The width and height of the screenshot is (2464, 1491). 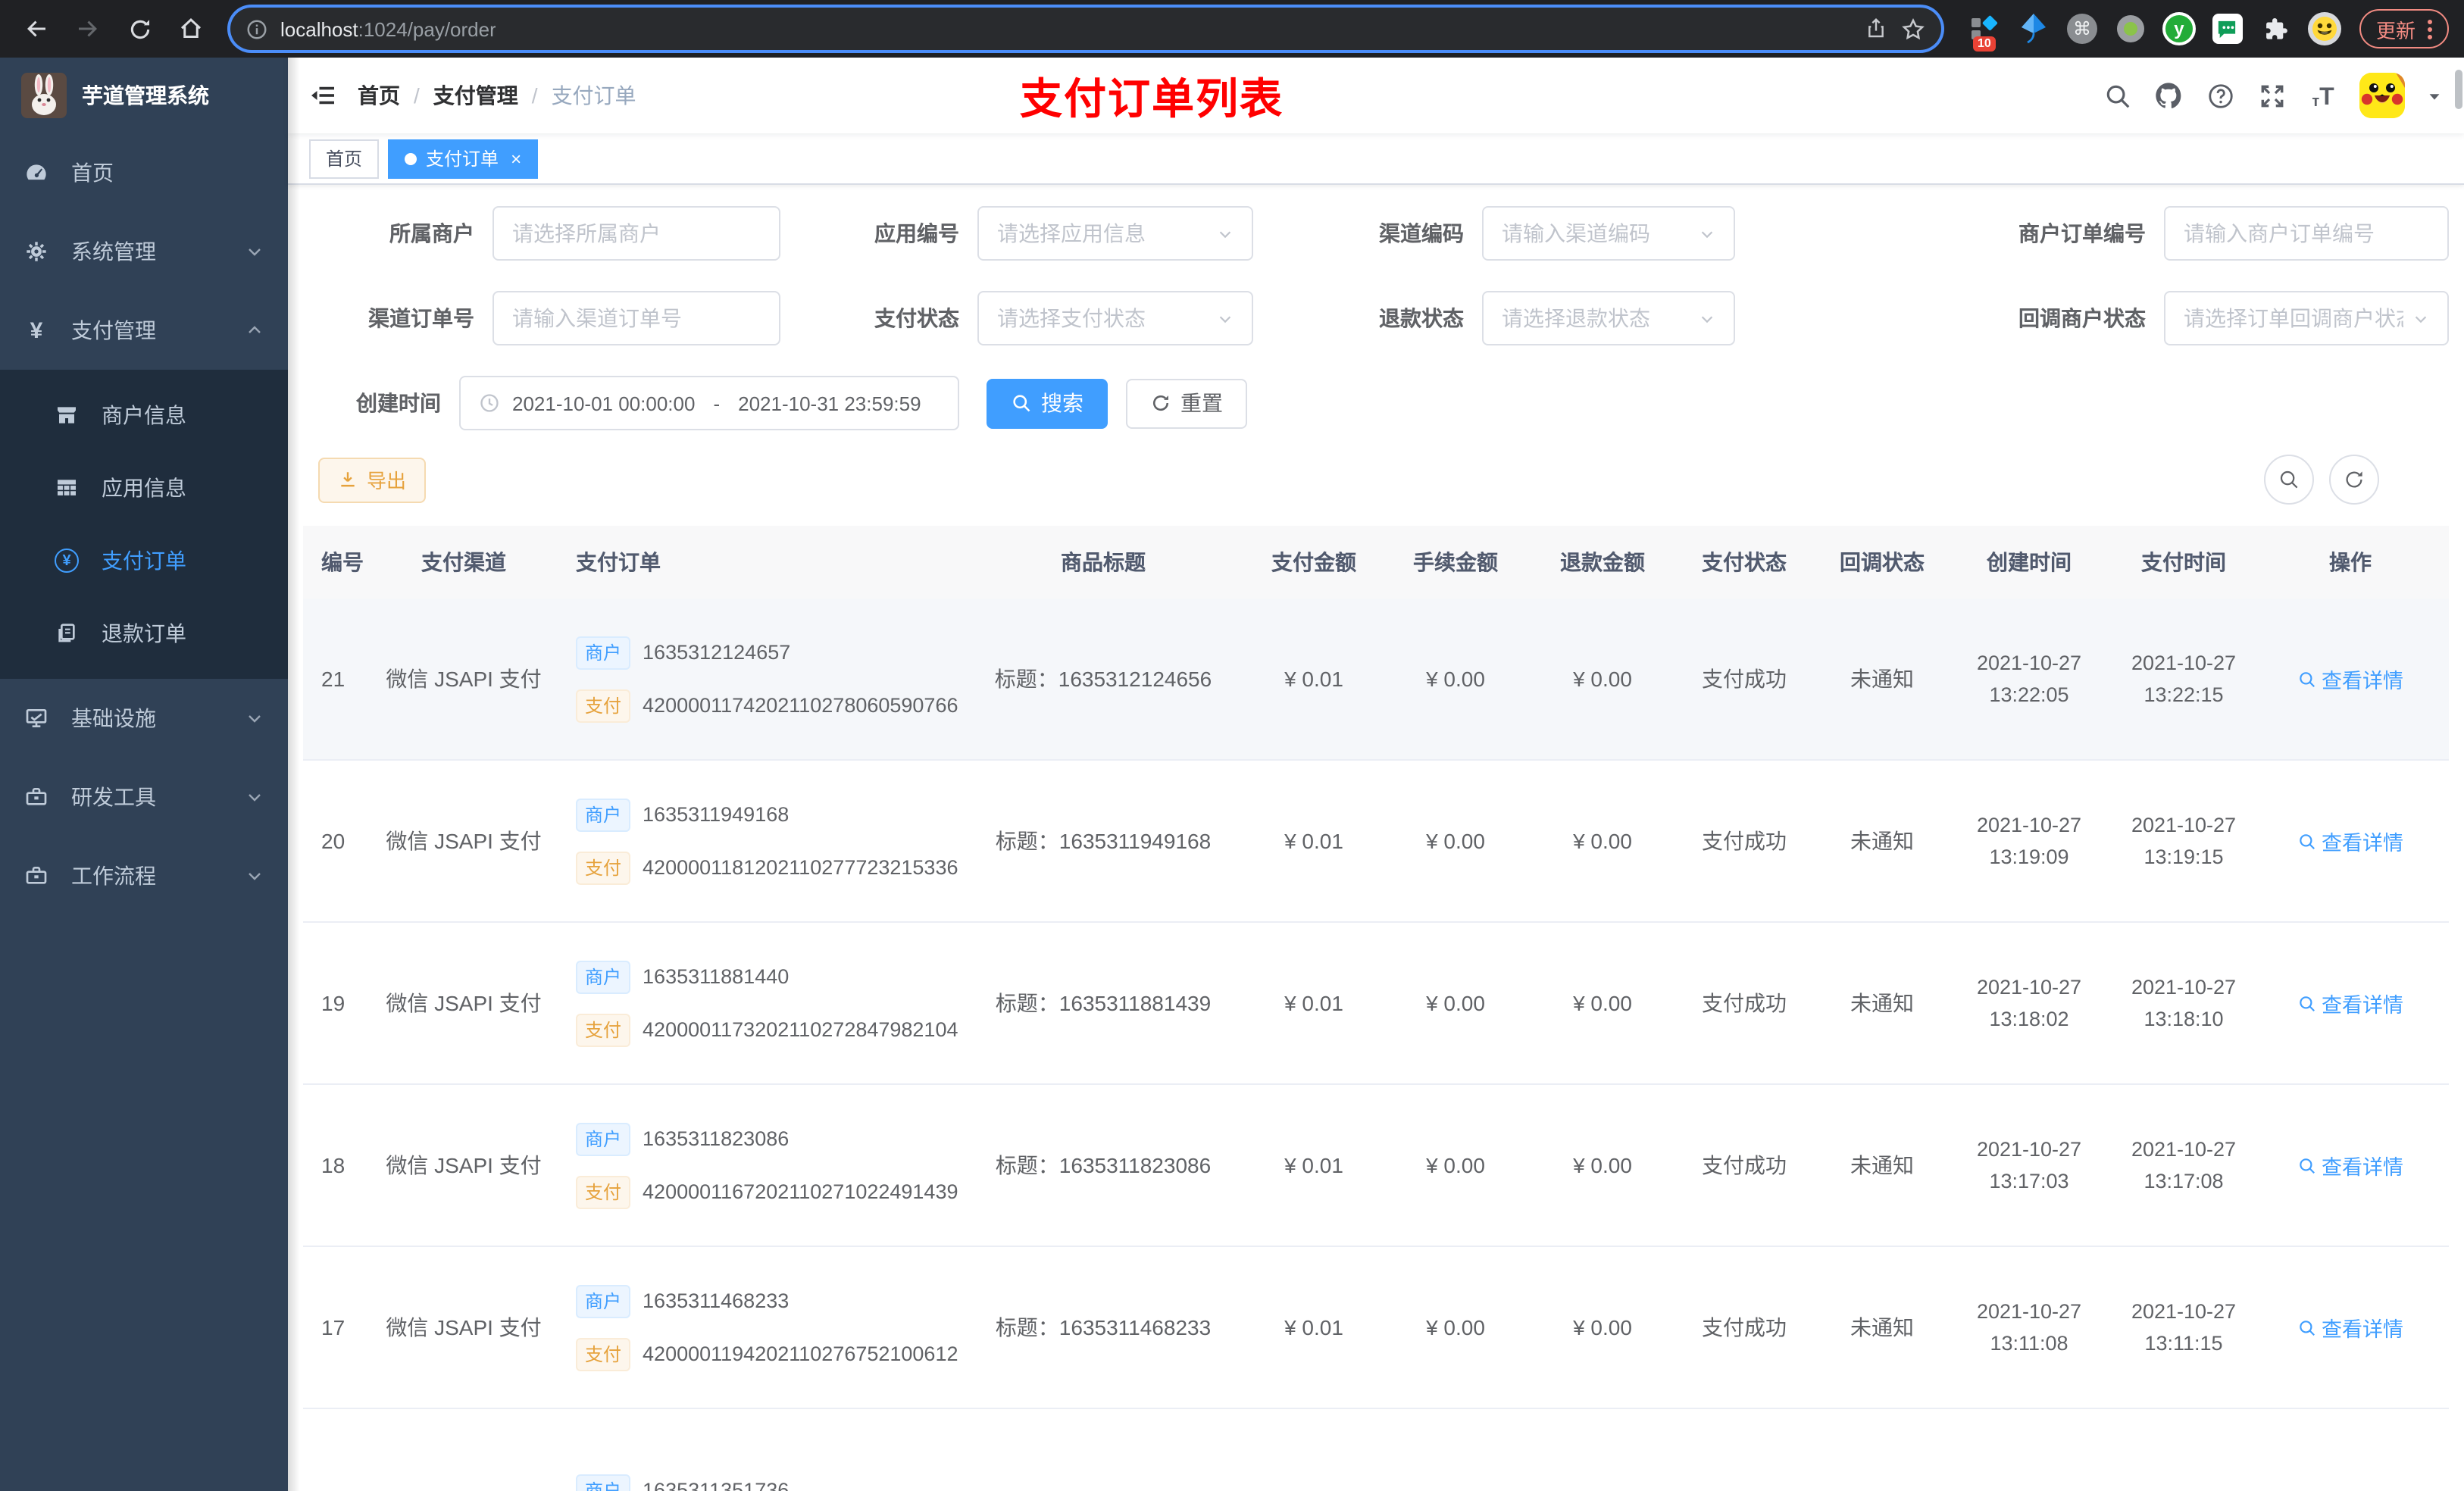 What do you see at coordinates (2029, 1019) in the screenshot?
I see `create-time: 13:18:02` at bounding box center [2029, 1019].